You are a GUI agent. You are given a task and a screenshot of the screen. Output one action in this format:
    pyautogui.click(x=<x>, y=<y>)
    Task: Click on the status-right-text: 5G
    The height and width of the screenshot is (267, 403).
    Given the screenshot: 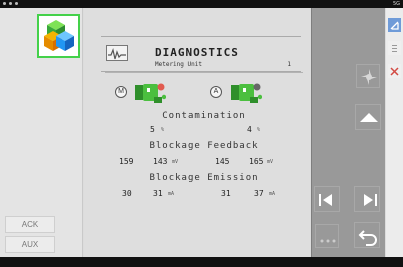 What is the action you would take?
    pyautogui.click(x=396, y=4)
    